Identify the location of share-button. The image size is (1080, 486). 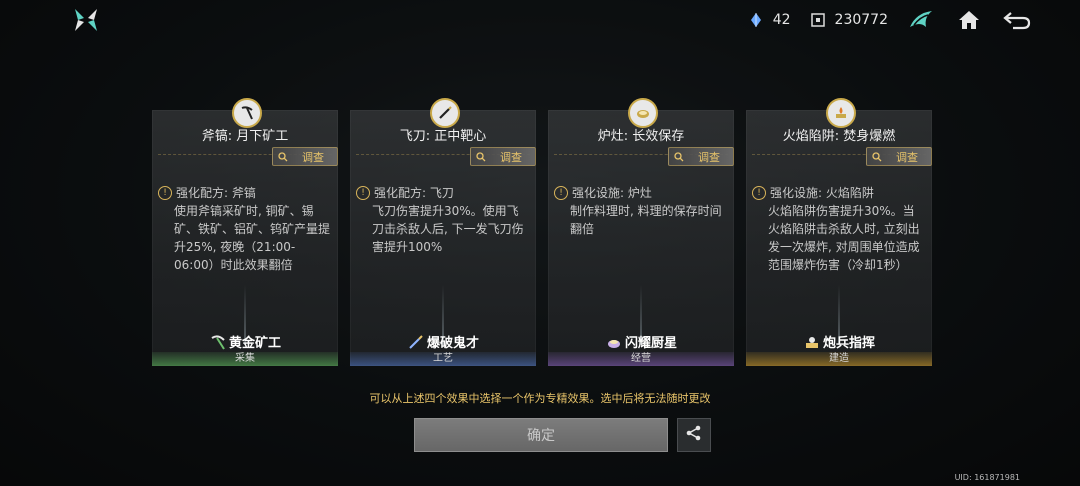
(694, 435).